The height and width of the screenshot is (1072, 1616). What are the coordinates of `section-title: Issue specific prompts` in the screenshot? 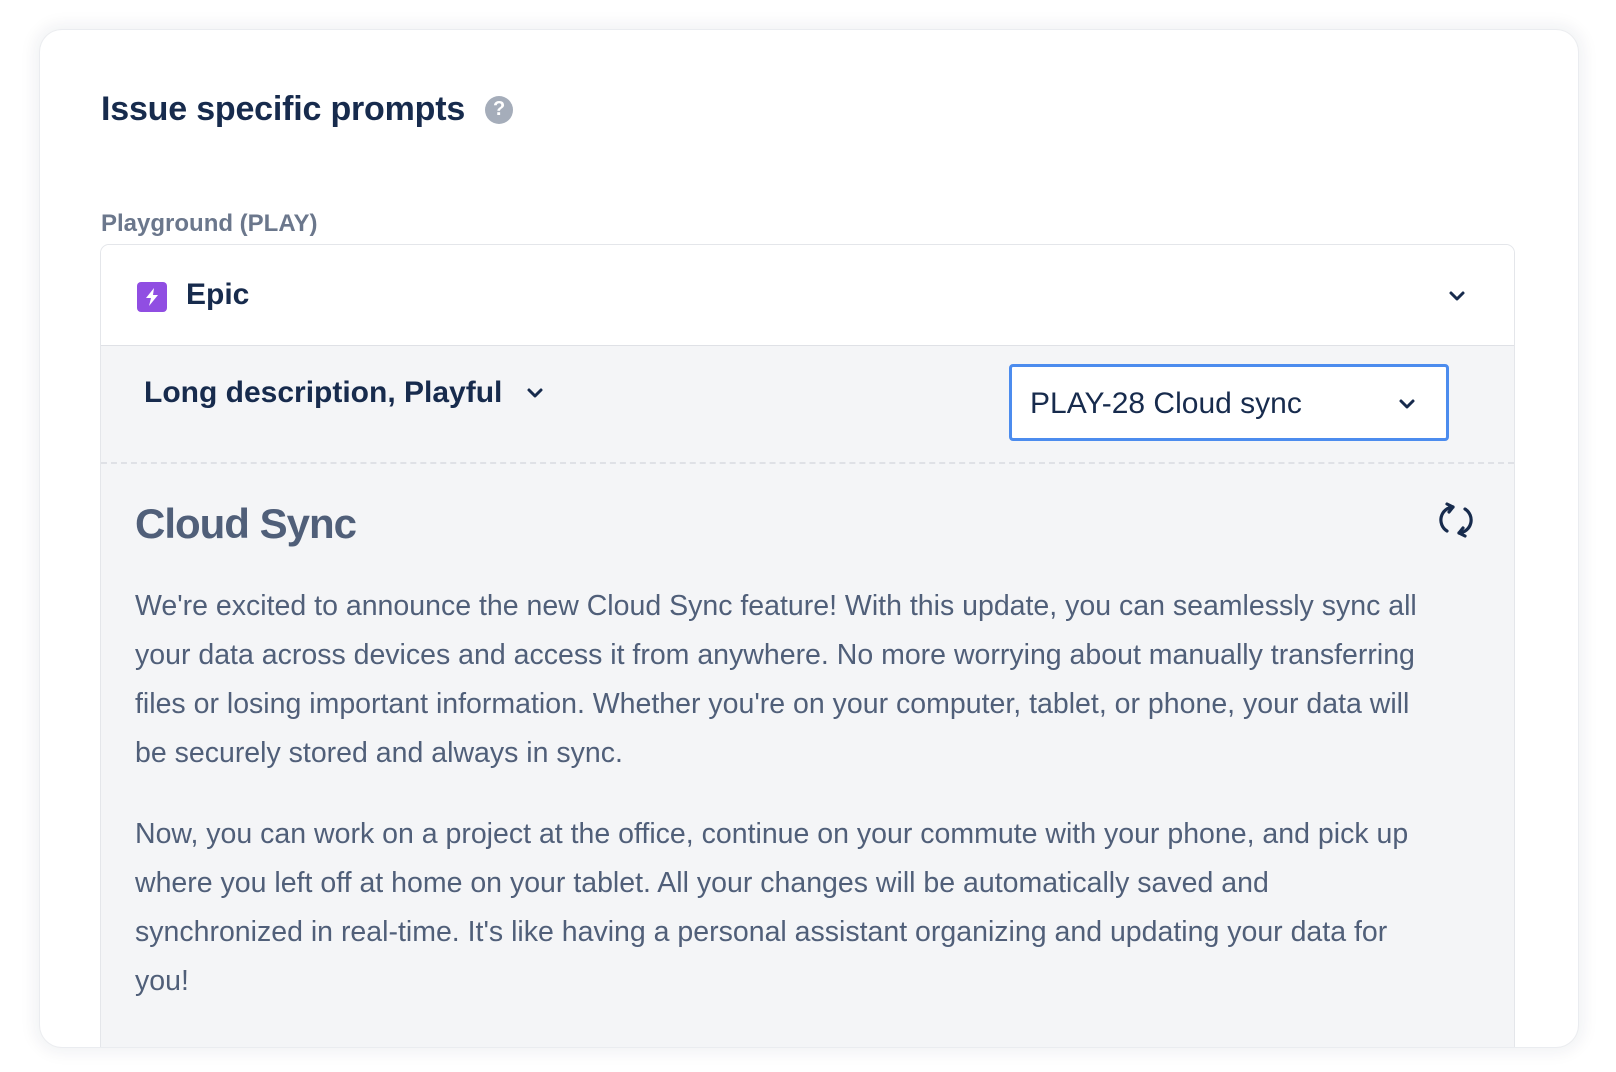 It's located at (283, 109).